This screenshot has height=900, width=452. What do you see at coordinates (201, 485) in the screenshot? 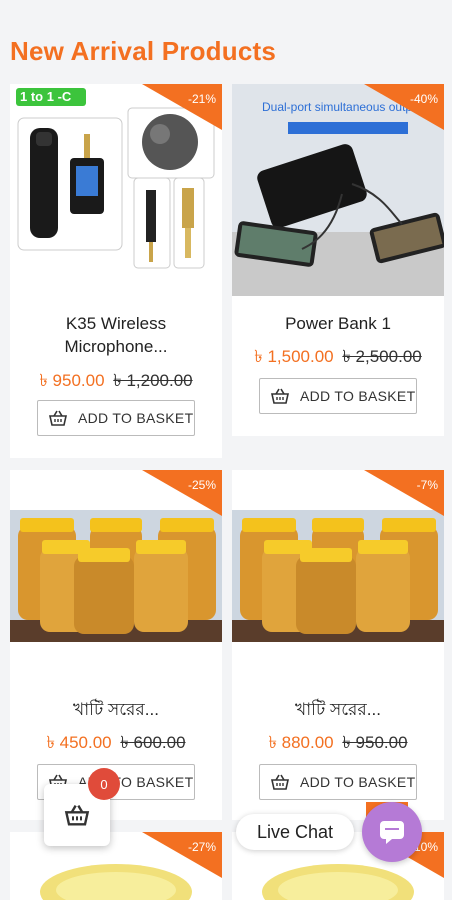
I see `discount-badge: -25%` at bounding box center [201, 485].